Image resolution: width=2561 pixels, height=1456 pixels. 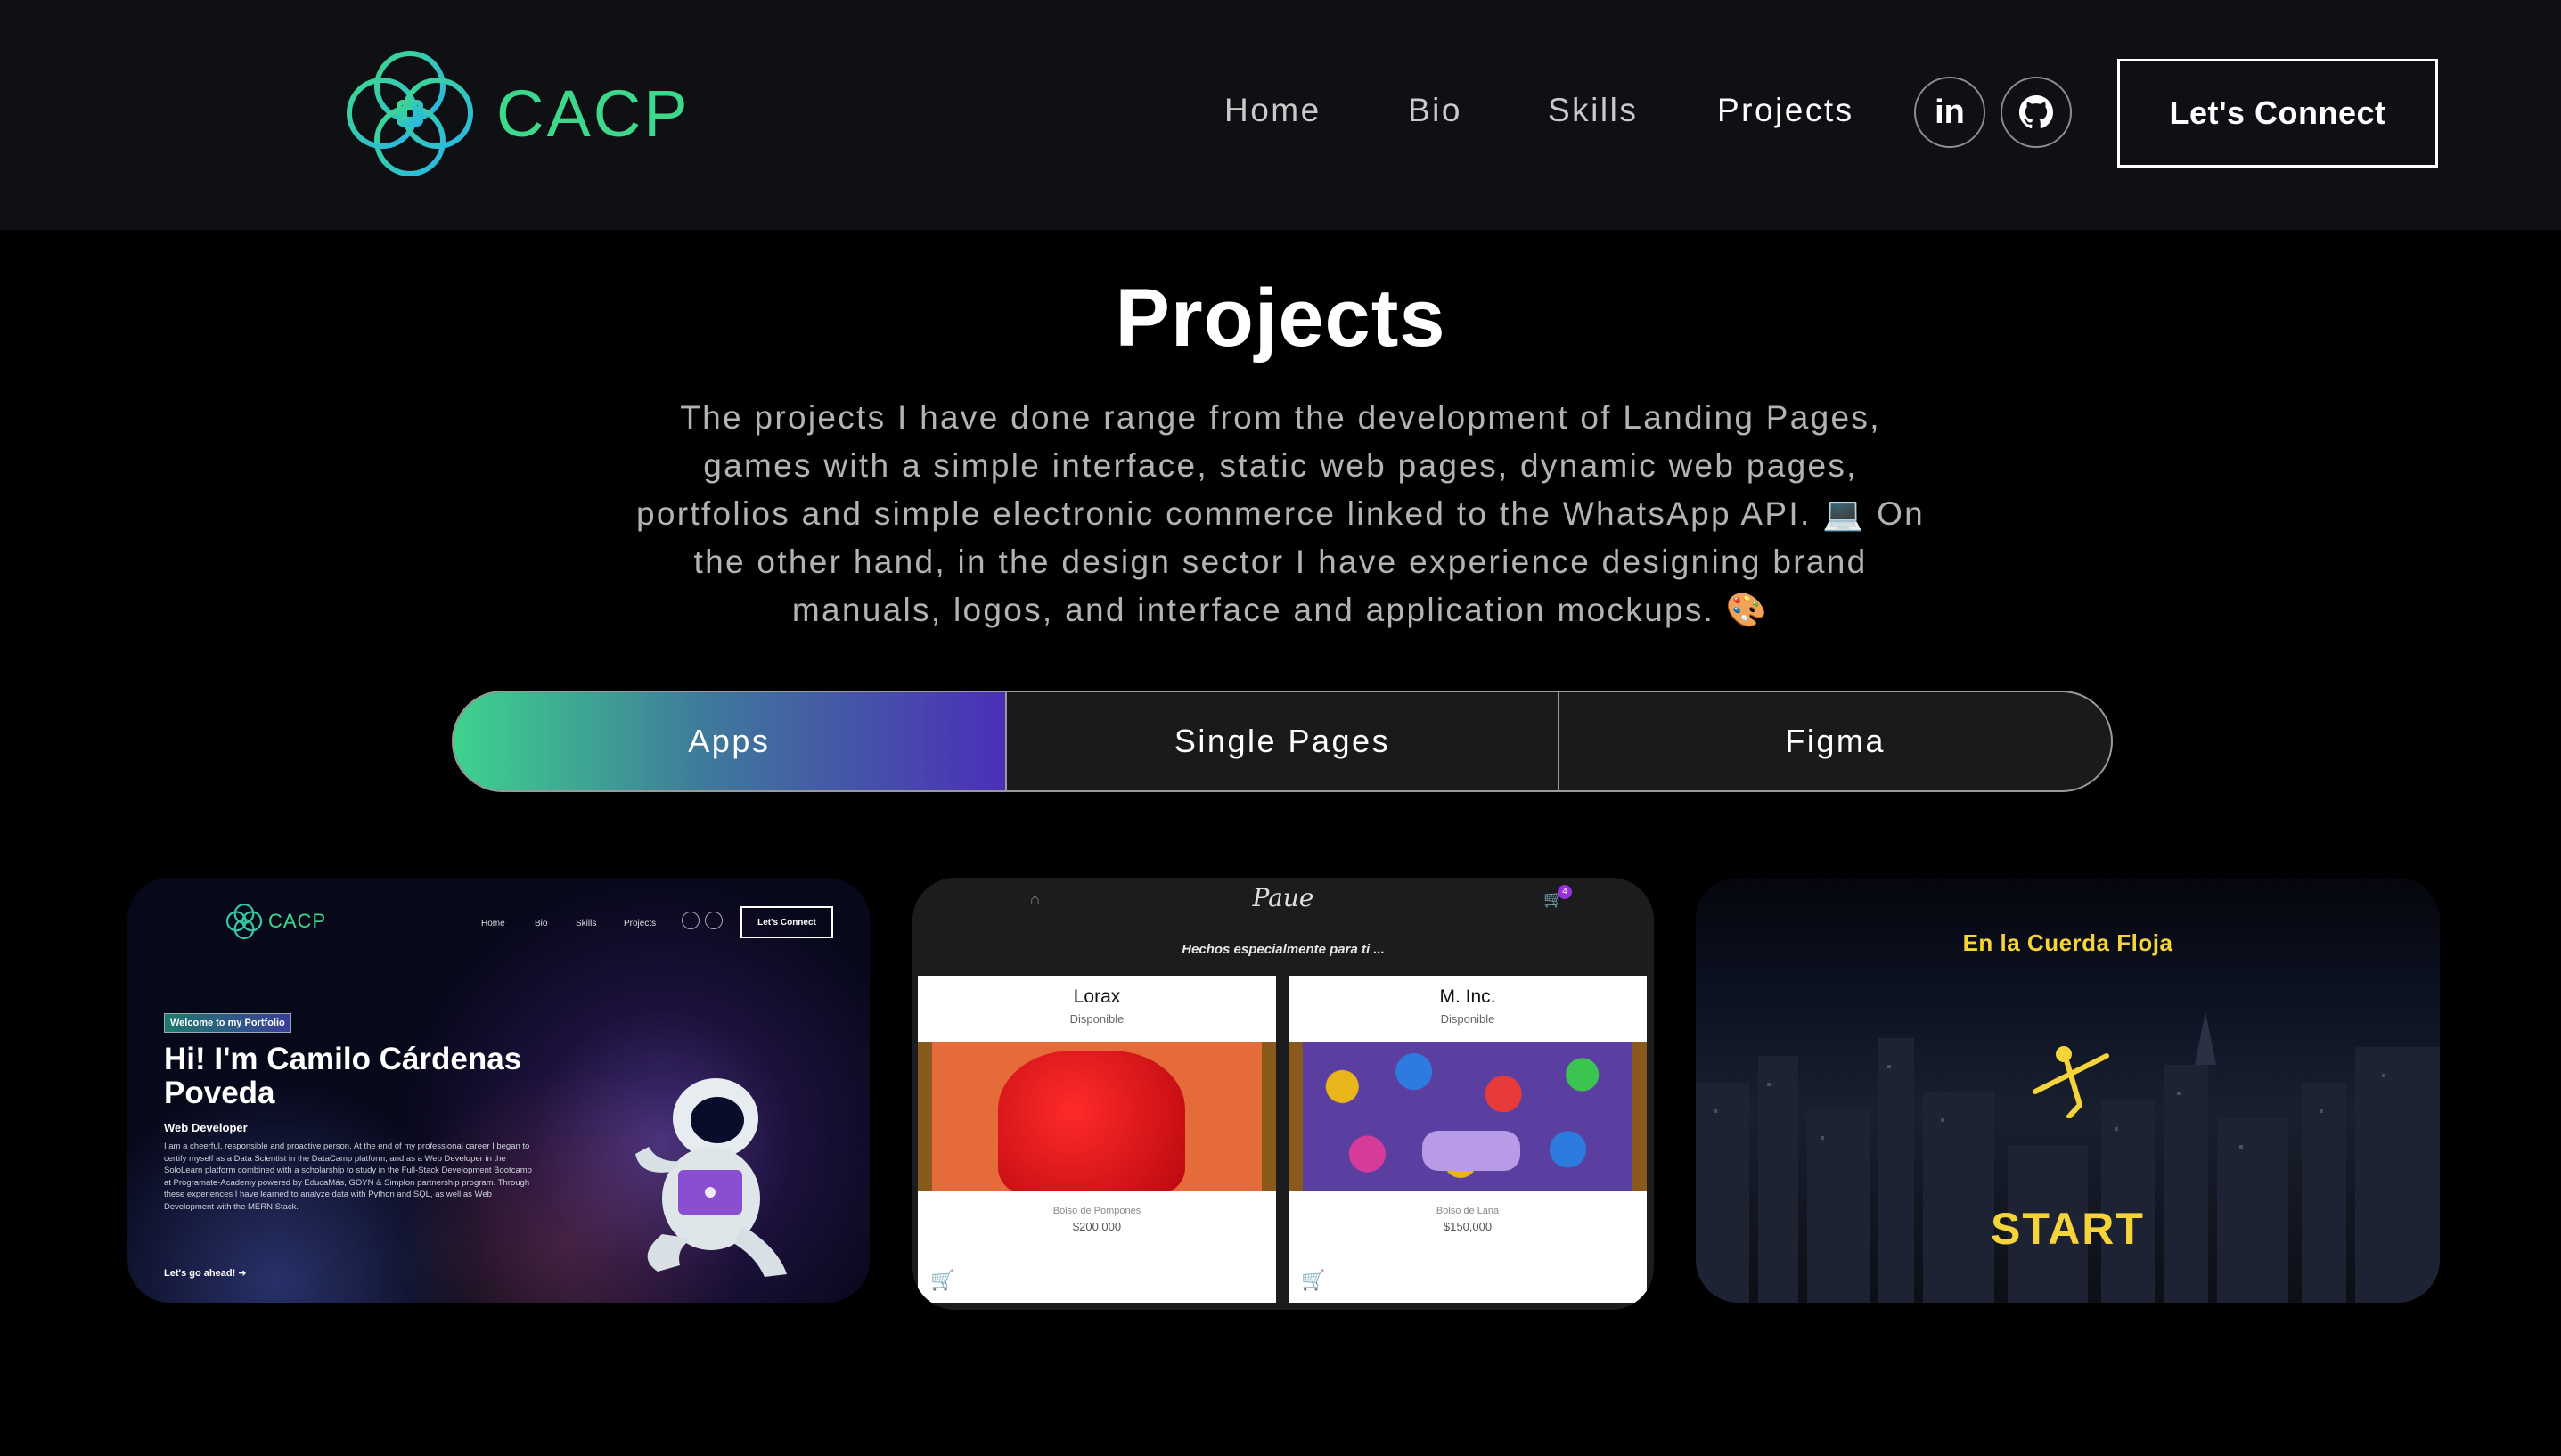 What do you see at coordinates (1467, 997) in the screenshot?
I see `product-name: M. Inc.` at bounding box center [1467, 997].